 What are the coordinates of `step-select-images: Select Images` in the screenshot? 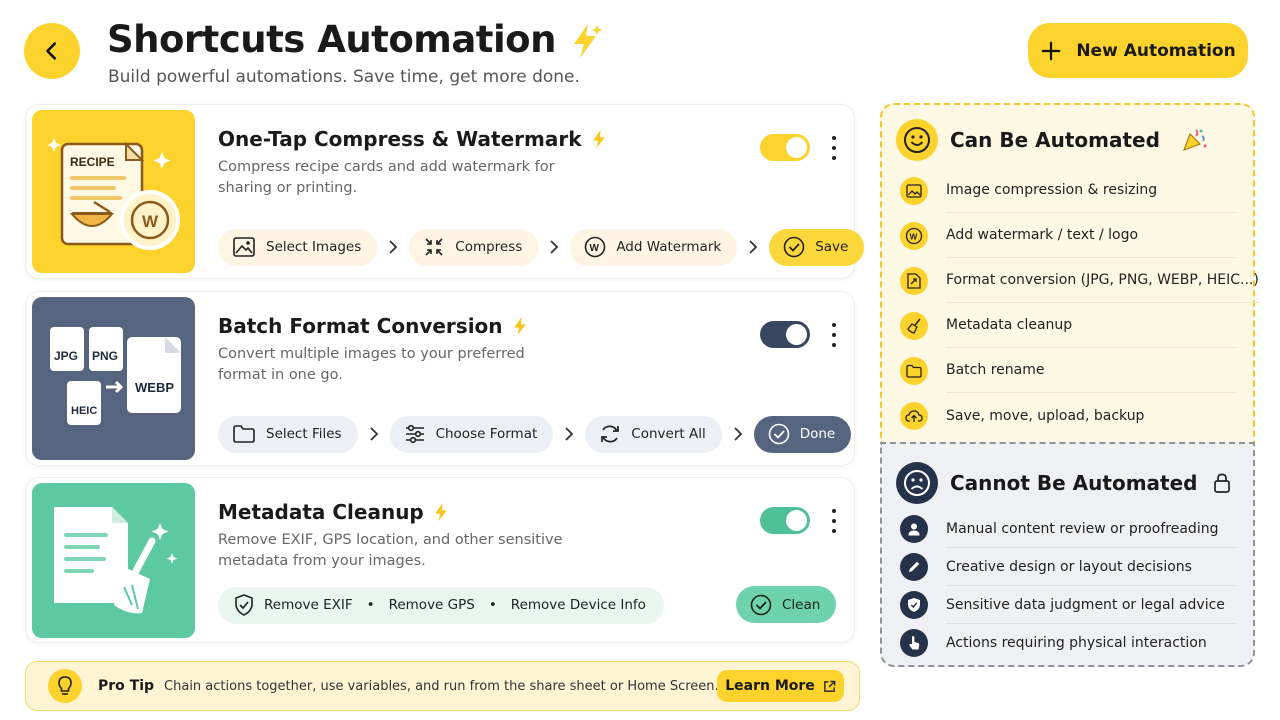 It's located at (298, 247).